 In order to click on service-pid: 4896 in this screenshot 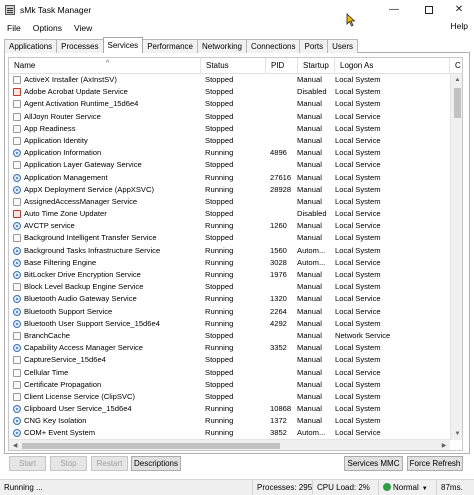, I will do `click(278, 153)`.